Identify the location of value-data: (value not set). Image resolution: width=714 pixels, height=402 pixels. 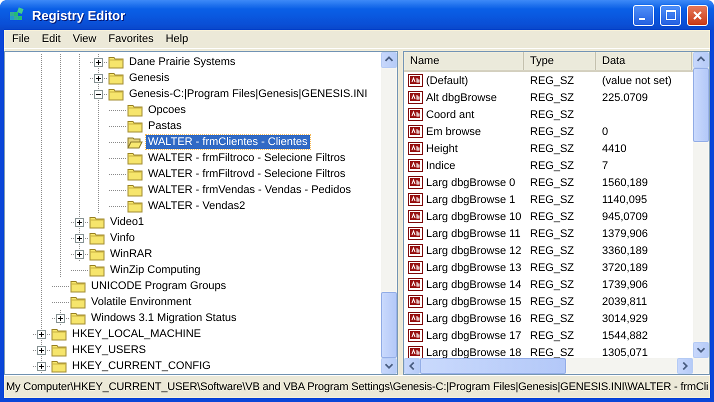
(637, 80).